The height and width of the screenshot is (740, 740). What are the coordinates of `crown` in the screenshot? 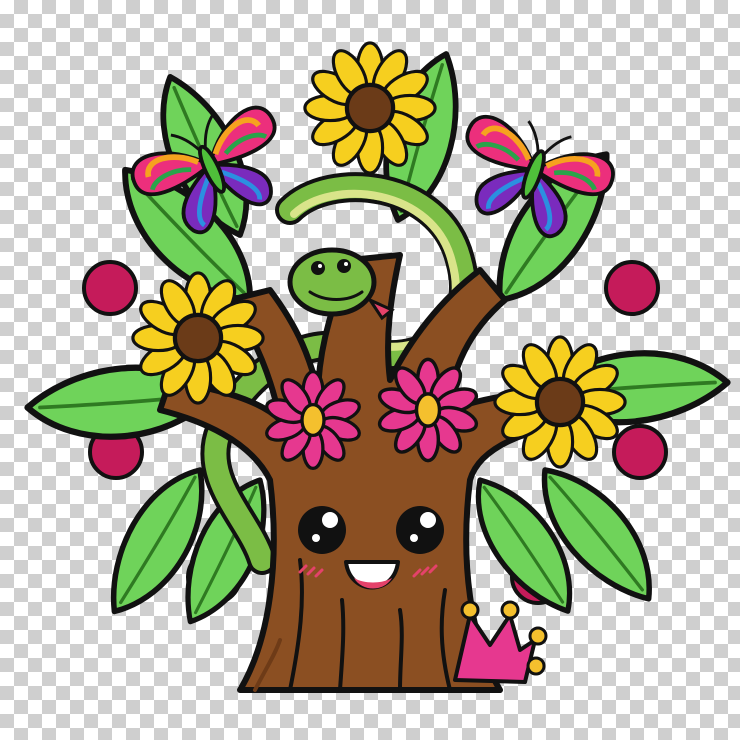 It's located at (500, 642).